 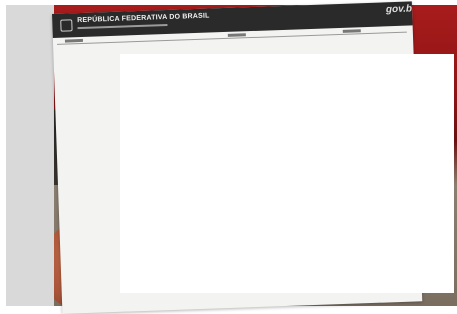 I want to click on coat-of-arms-icon, so click(x=66, y=25).